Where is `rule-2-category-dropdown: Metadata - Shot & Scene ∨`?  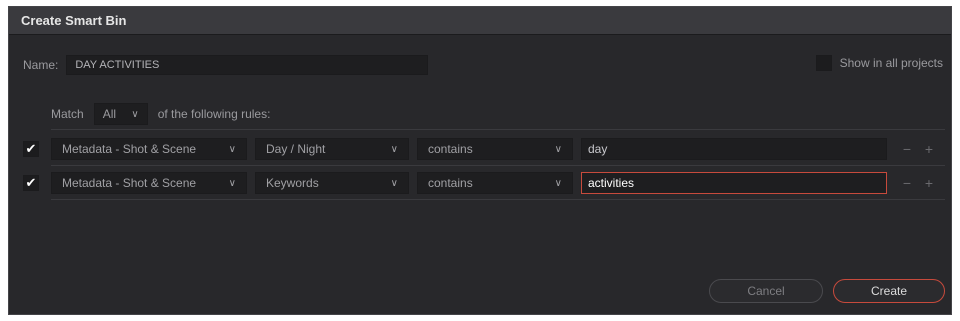 rule-2-category-dropdown: Metadata - Shot & Scene ∨ is located at coordinates (149, 183).